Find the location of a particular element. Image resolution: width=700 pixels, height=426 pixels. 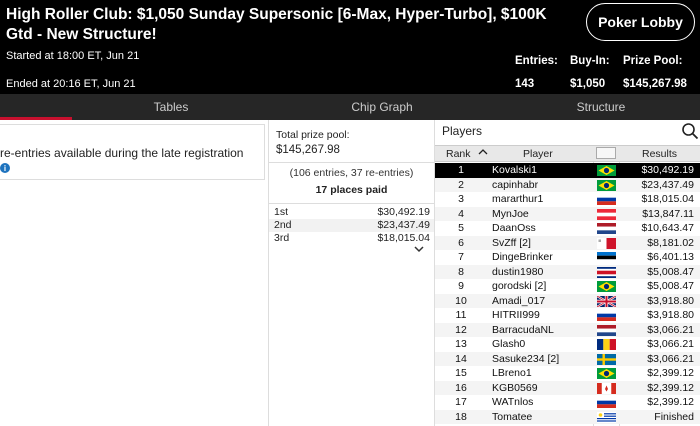

players-title: Players is located at coordinates (462, 131).